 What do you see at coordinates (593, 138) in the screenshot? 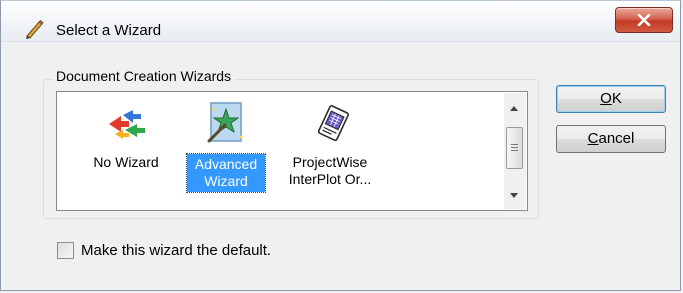
I see `cancel-accelerator: C` at bounding box center [593, 138].